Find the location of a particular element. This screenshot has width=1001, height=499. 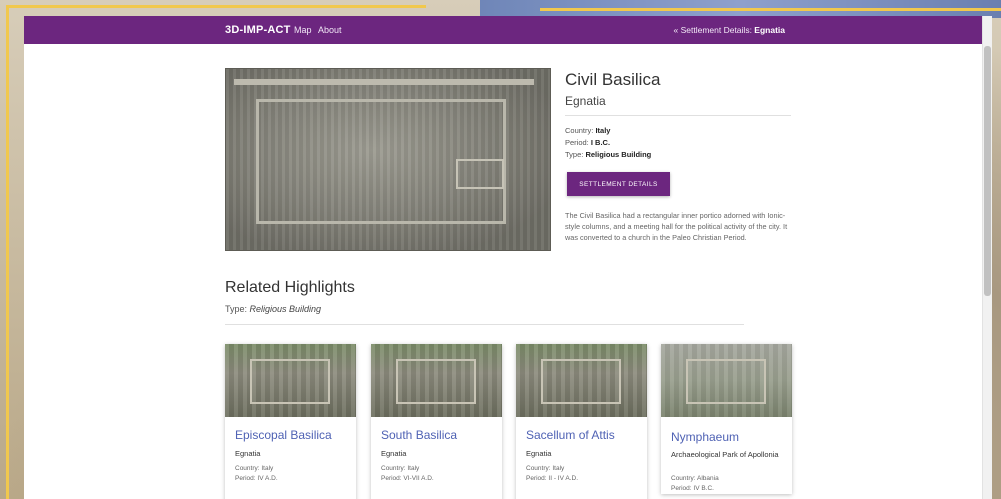

type-label: Type: is located at coordinates (575, 154).